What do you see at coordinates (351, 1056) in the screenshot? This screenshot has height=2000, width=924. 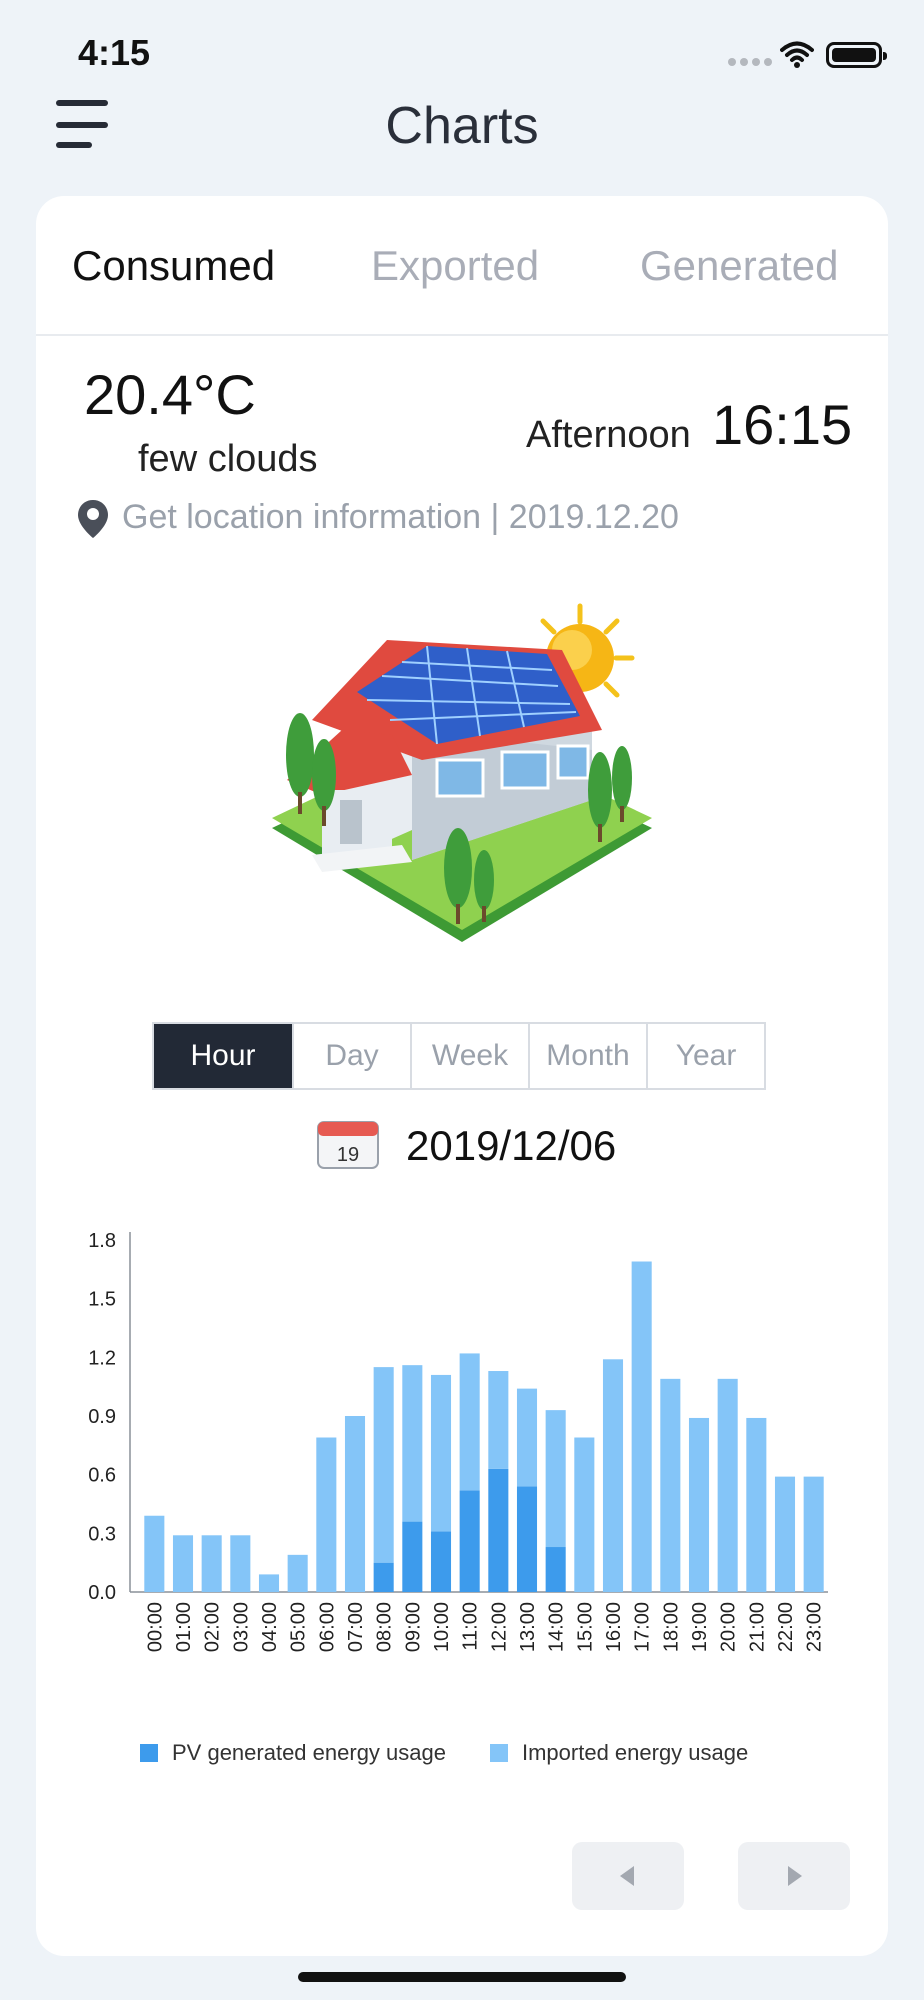 I see `period-day-button: Day` at bounding box center [351, 1056].